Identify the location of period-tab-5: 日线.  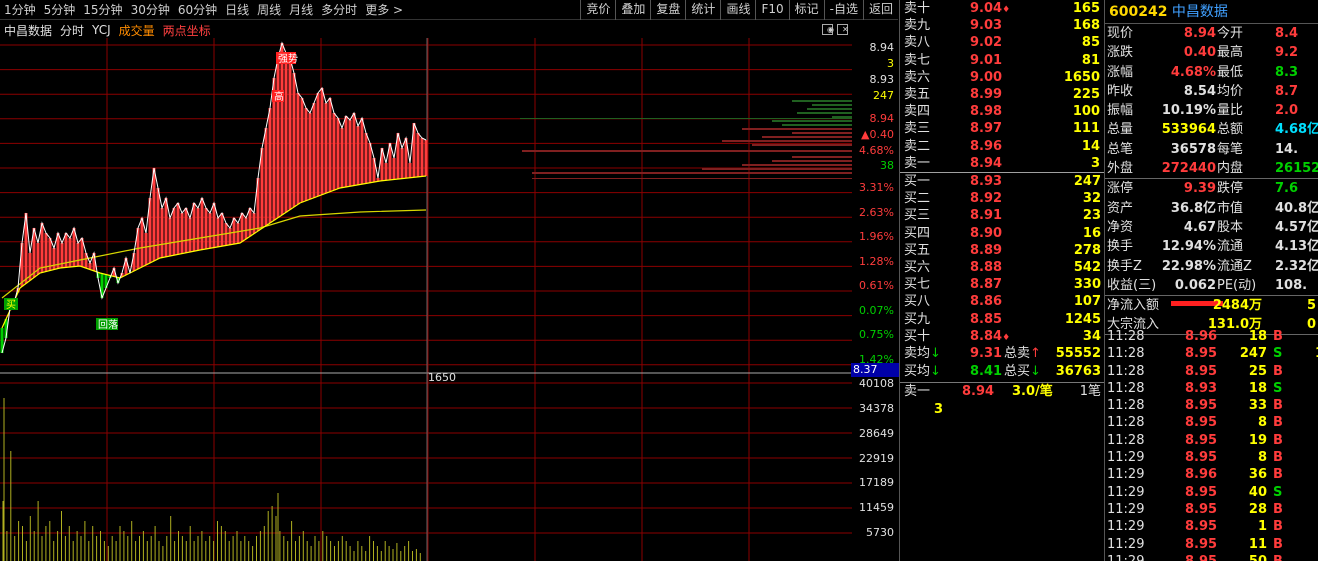
(237, 10).